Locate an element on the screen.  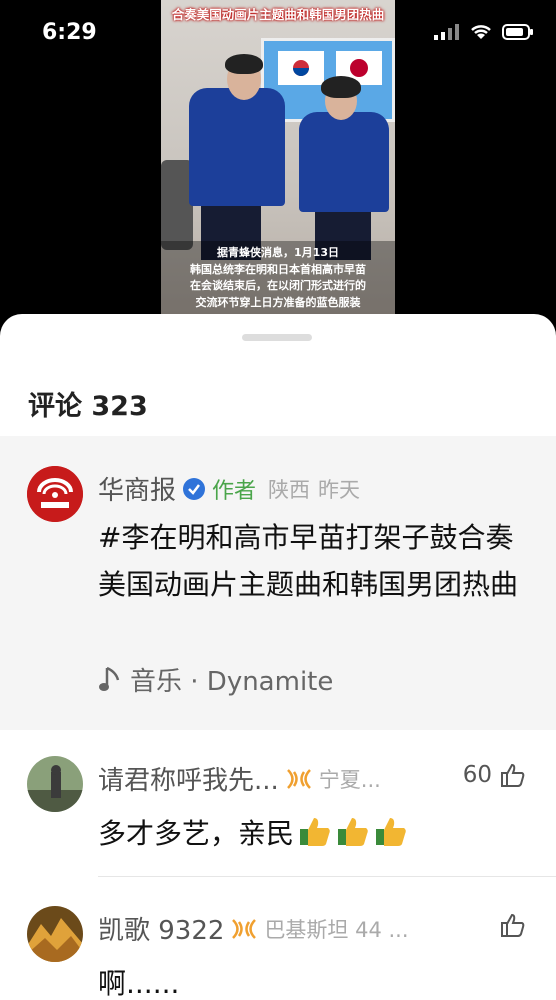
music-note-icon is located at coordinates (109, 678).